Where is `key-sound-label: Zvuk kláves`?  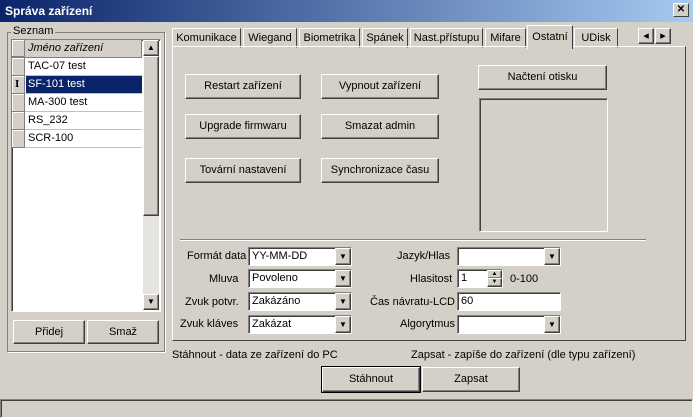
key-sound-label: Zvuk kláves is located at coordinates (209, 324).